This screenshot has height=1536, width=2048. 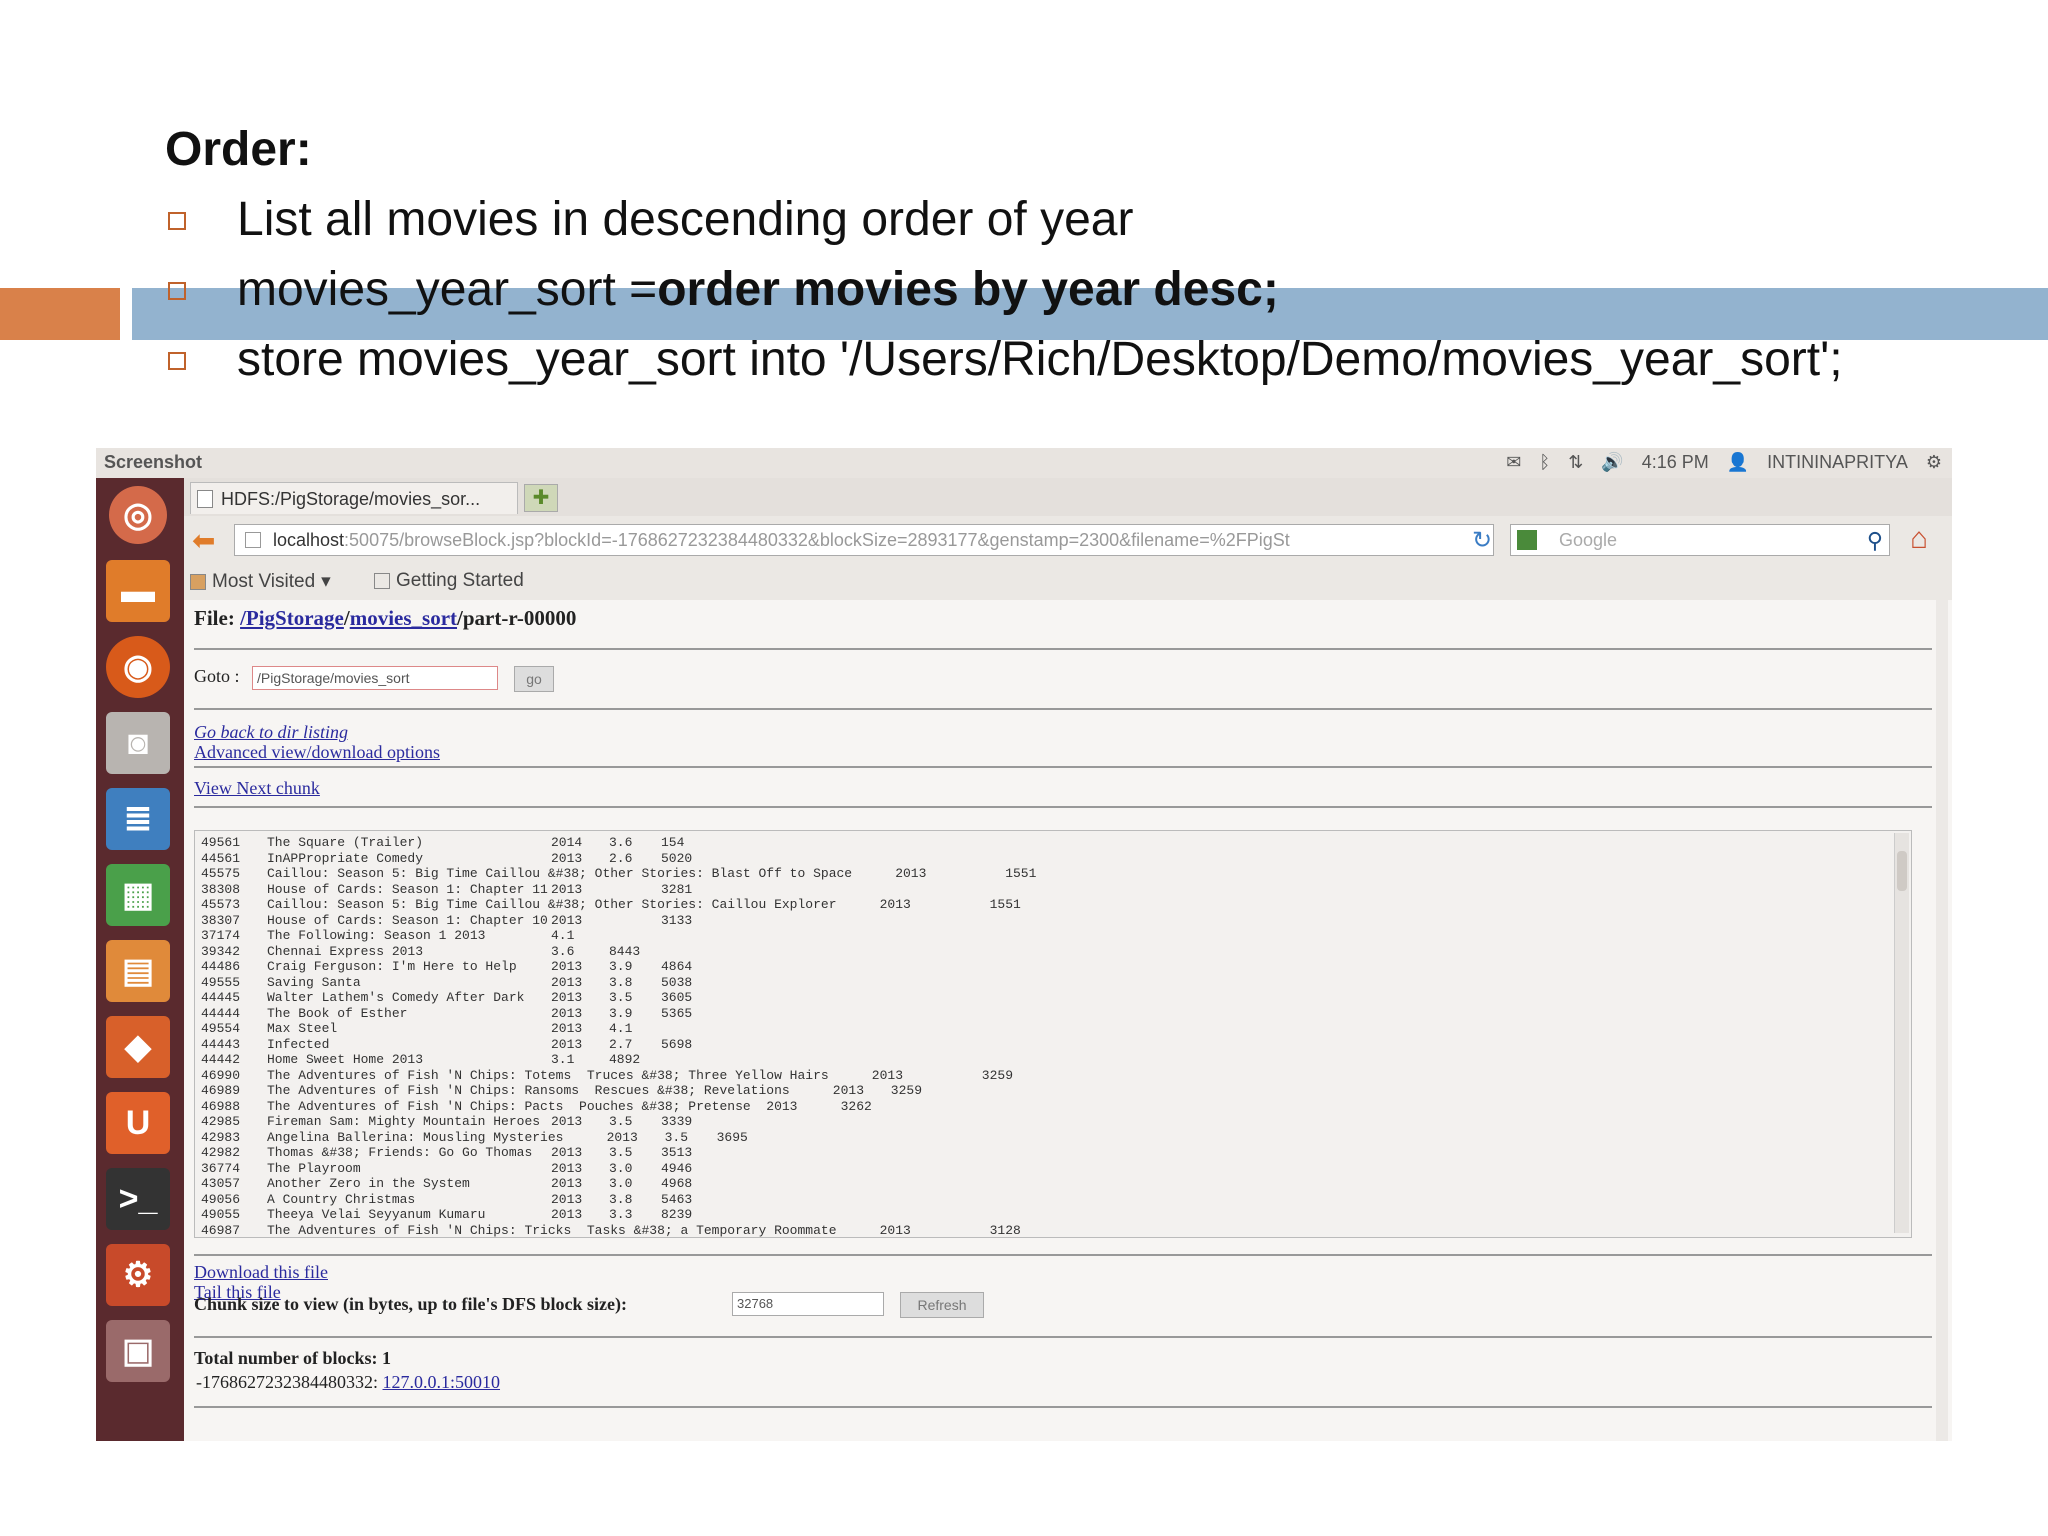 What do you see at coordinates (1837, 462) in the screenshot?
I see `user-name: INTININAPRITYA` at bounding box center [1837, 462].